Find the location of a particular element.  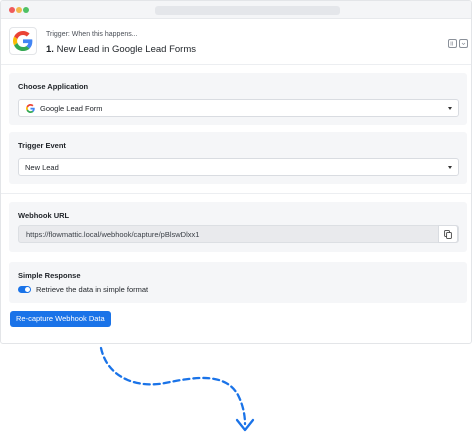

webhook-url-label: Webhook URL is located at coordinates (44, 215).